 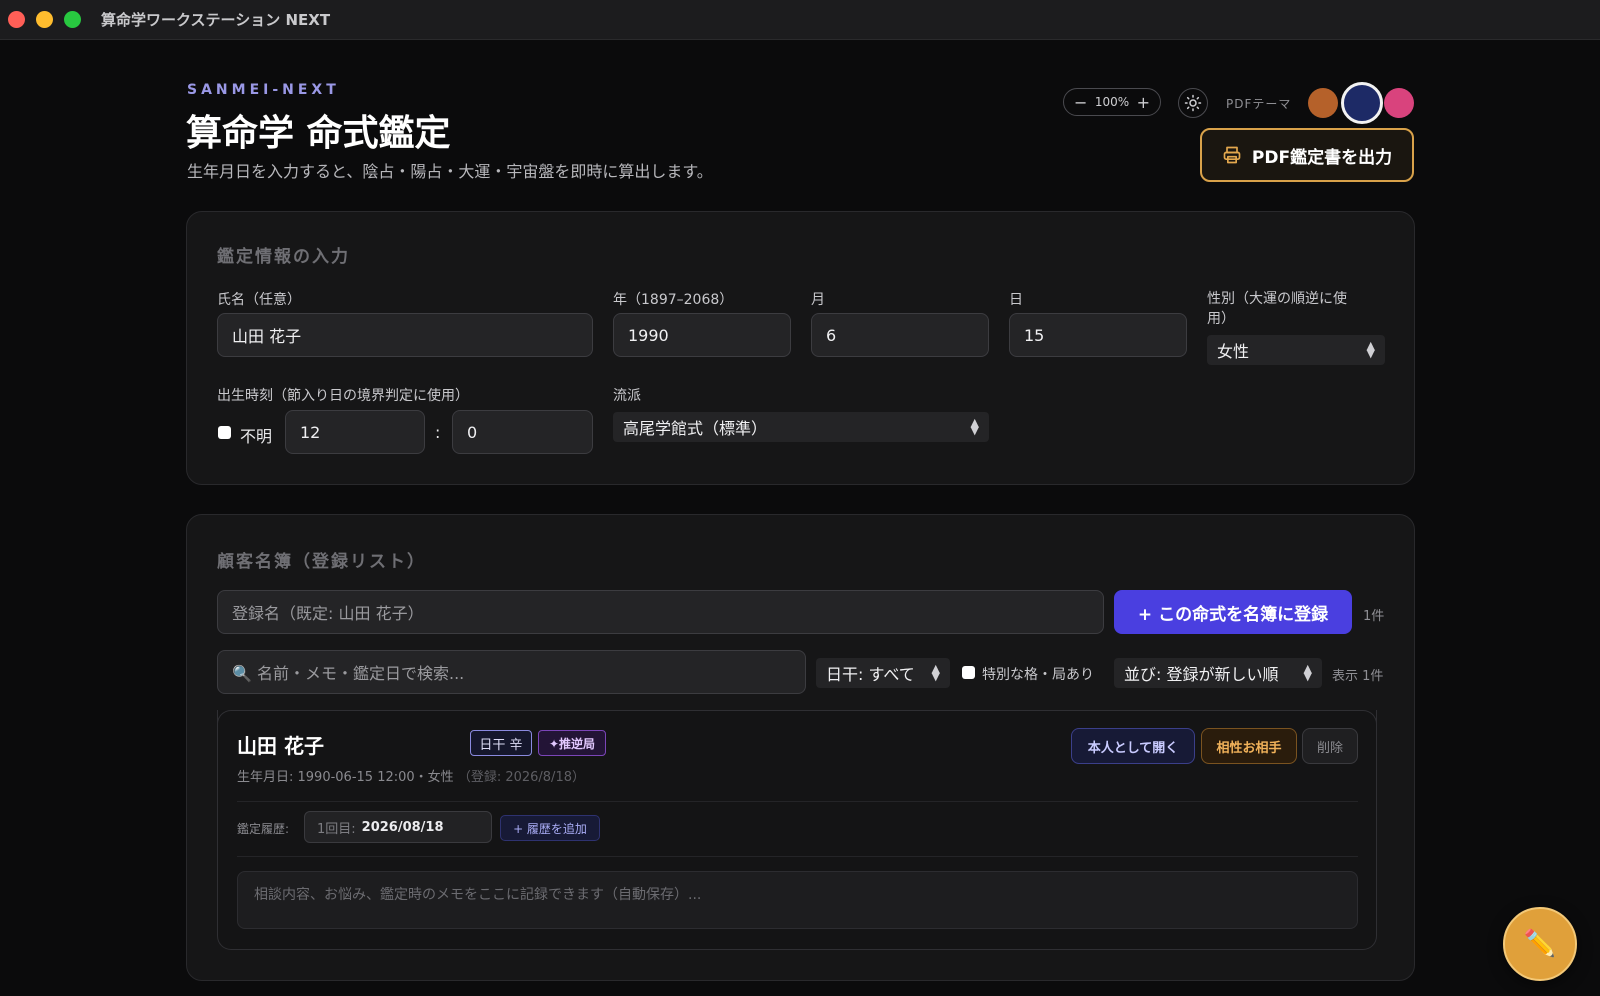 I want to click on day-label: 日, so click(x=1016, y=300).